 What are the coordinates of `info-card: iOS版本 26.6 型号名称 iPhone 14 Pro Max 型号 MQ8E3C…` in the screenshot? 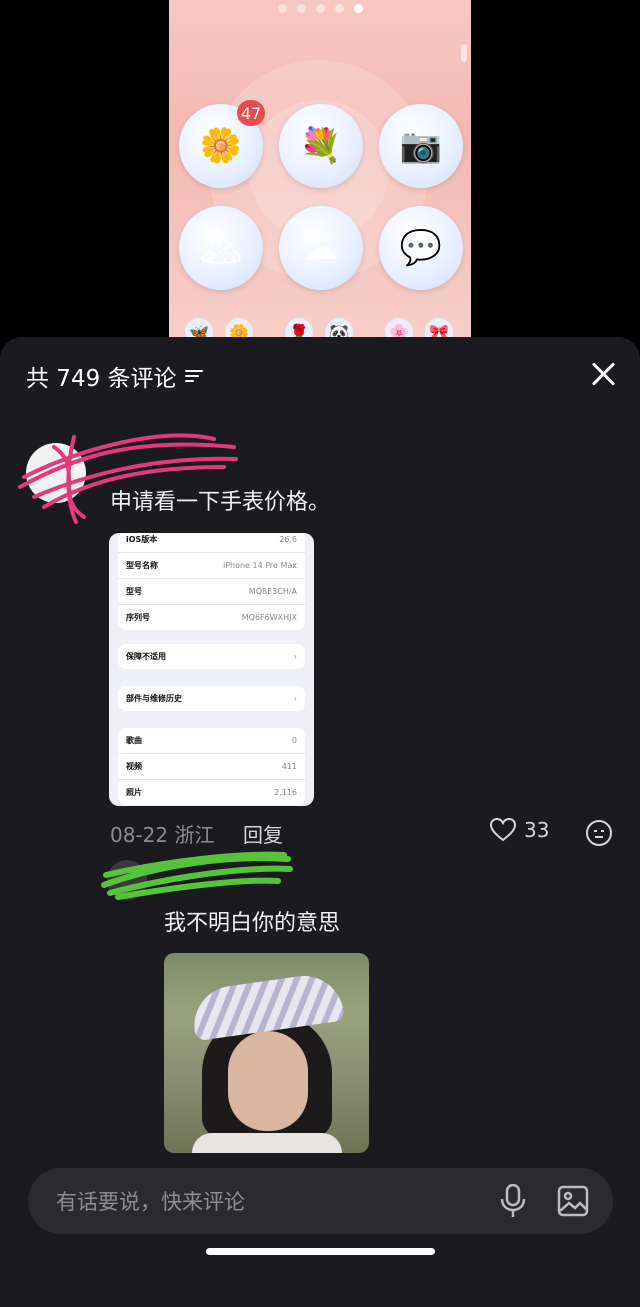 It's located at (211, 581).